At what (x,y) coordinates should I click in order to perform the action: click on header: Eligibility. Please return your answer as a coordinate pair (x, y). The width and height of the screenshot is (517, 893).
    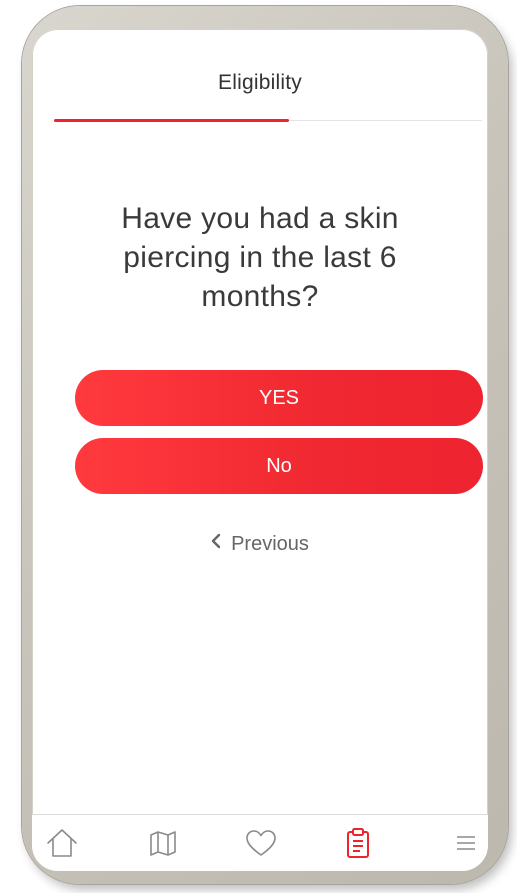
    Looking at the image, I should click on (260, 75).